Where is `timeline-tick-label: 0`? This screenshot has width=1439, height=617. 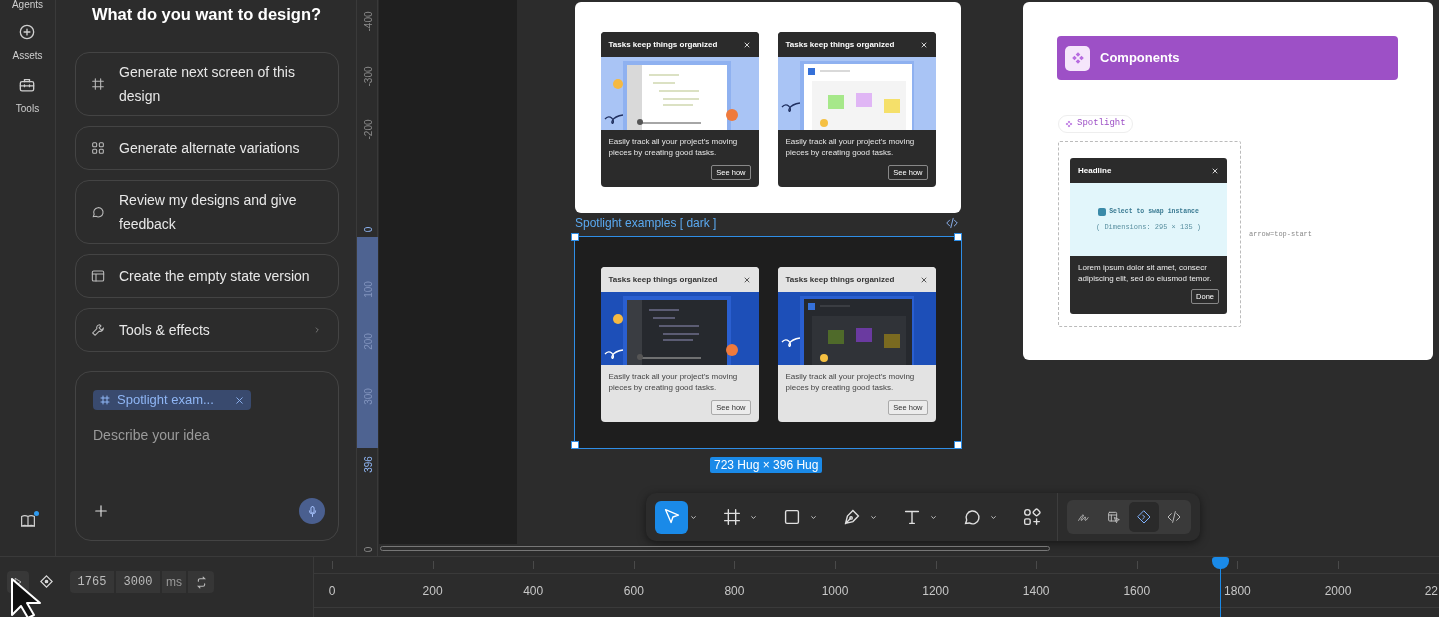 timeline-tick-label: 0 is located at coordinates (332, 591).